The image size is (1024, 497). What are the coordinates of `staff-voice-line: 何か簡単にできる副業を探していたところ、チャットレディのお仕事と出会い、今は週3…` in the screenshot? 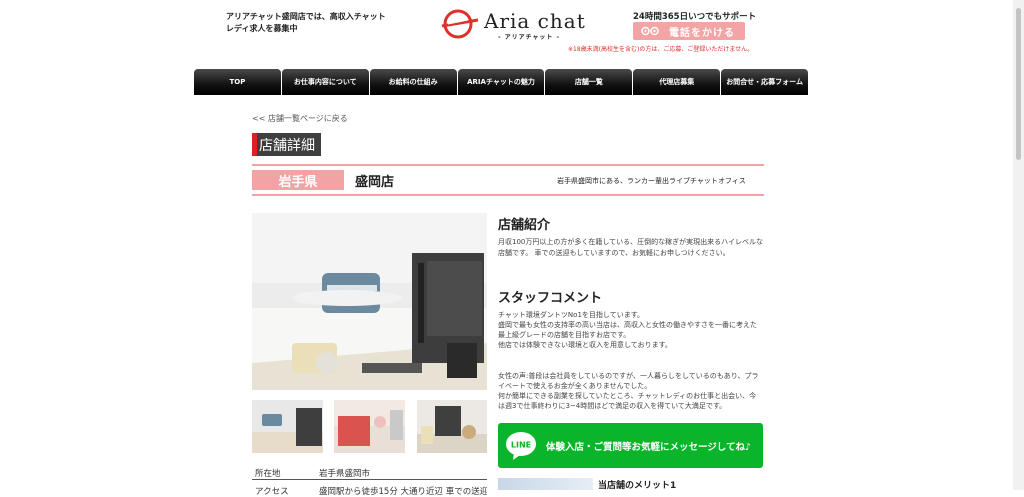 It's located at (627, 401).